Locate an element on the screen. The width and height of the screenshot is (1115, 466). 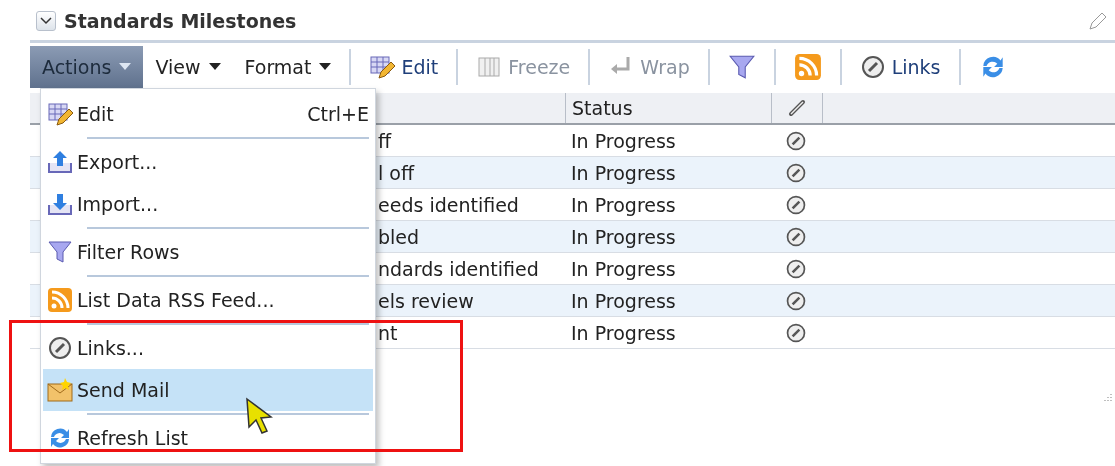
menu-item: Edit Ctrl+E is located at coordinates (208, 114).